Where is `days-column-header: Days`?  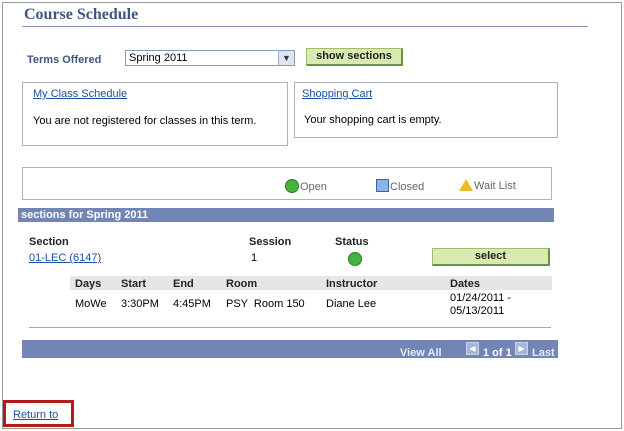 days-column-header: Days is located at coordinates (88, 284).